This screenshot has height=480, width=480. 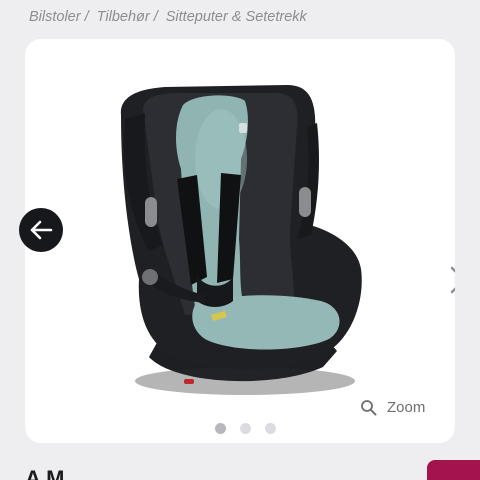 What do you see at coordinates (45, 473) in the screenshot?
I see `product-title: A M` at bounding box center [45, 473].